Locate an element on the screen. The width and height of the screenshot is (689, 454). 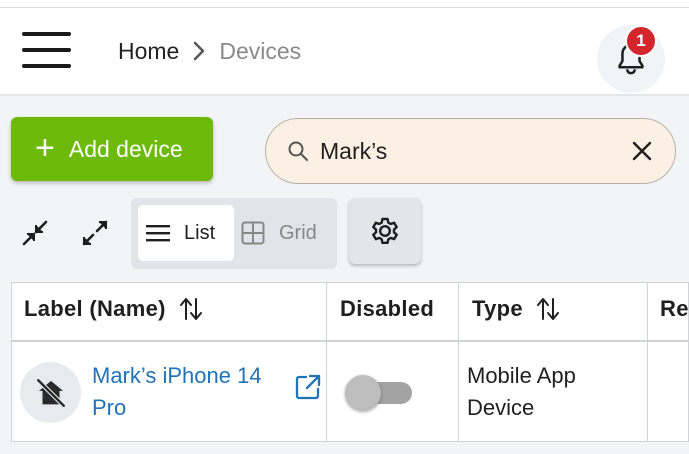
view-grid-label: Grid is located at coordinates (298, 232).